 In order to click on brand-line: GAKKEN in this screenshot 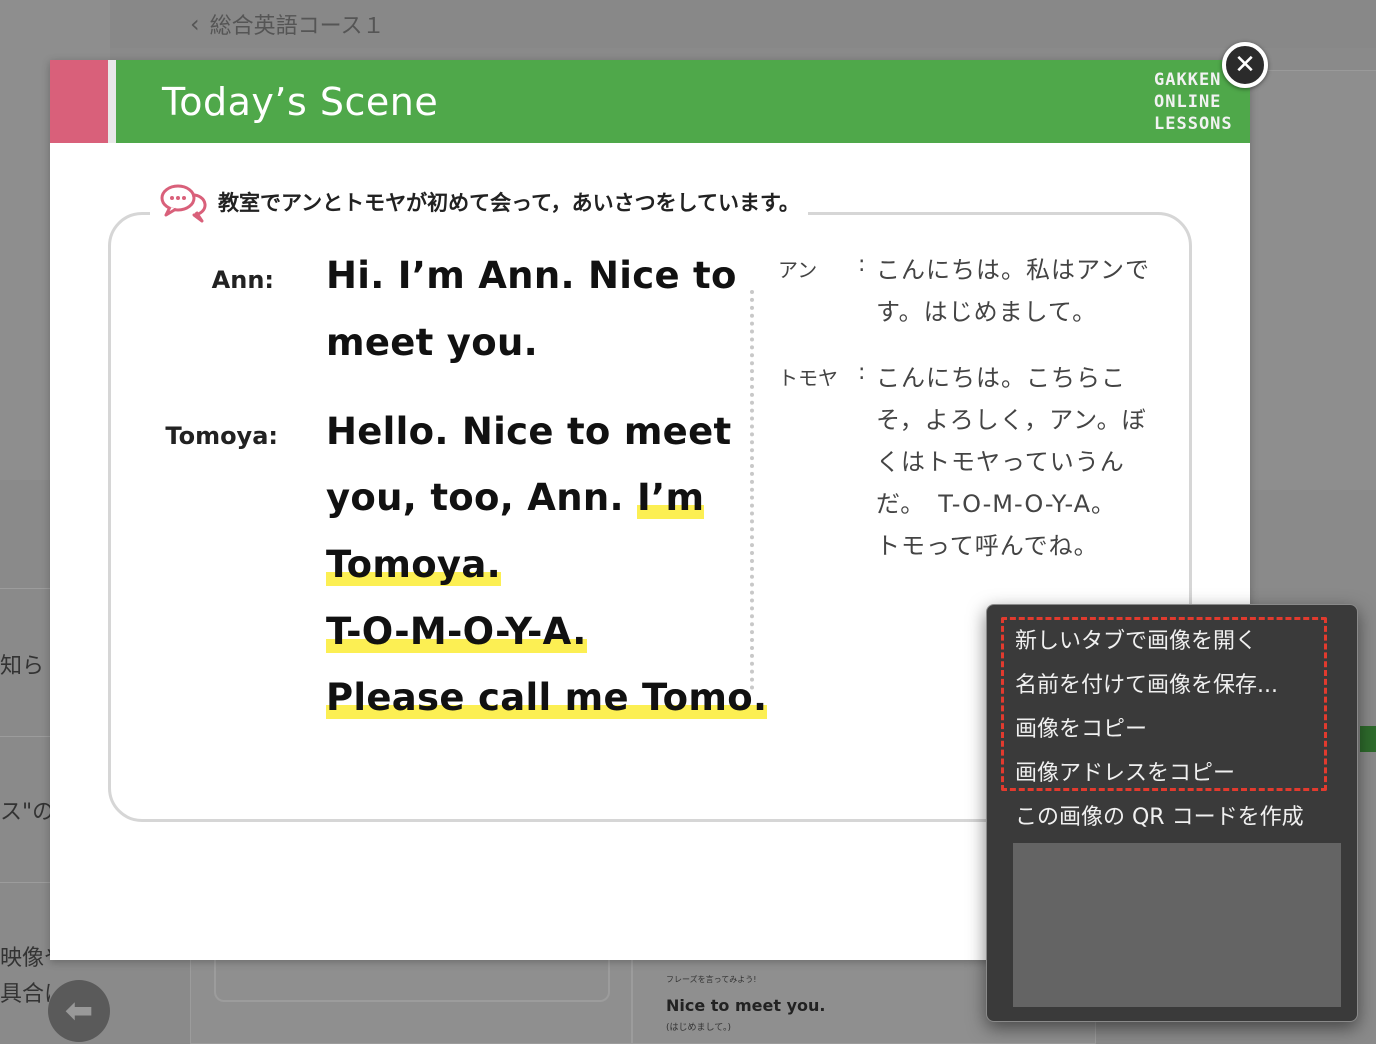, I will do `click(1188, 80)`.